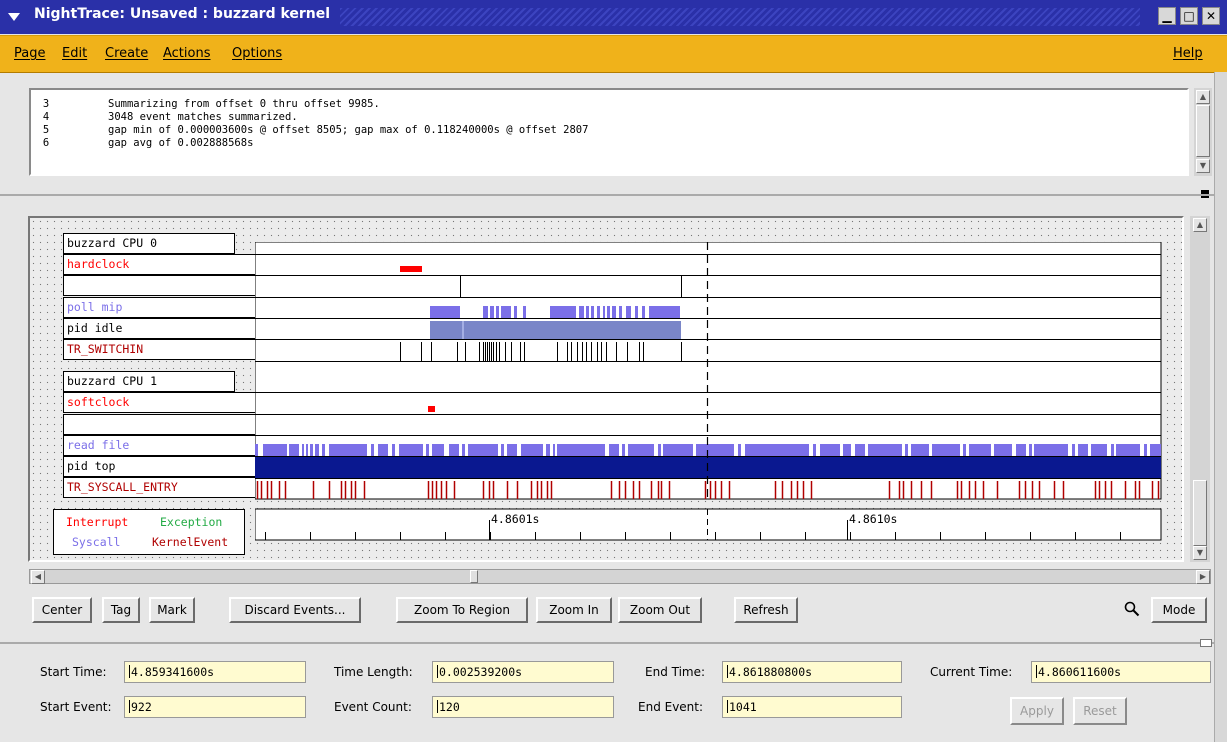 The width and height of the screenshot is (1227, 742). What do you see at coordinates (812, 707) in the screenshot?
I see `end-event-field: 1041` at bounding box center [812, 707].